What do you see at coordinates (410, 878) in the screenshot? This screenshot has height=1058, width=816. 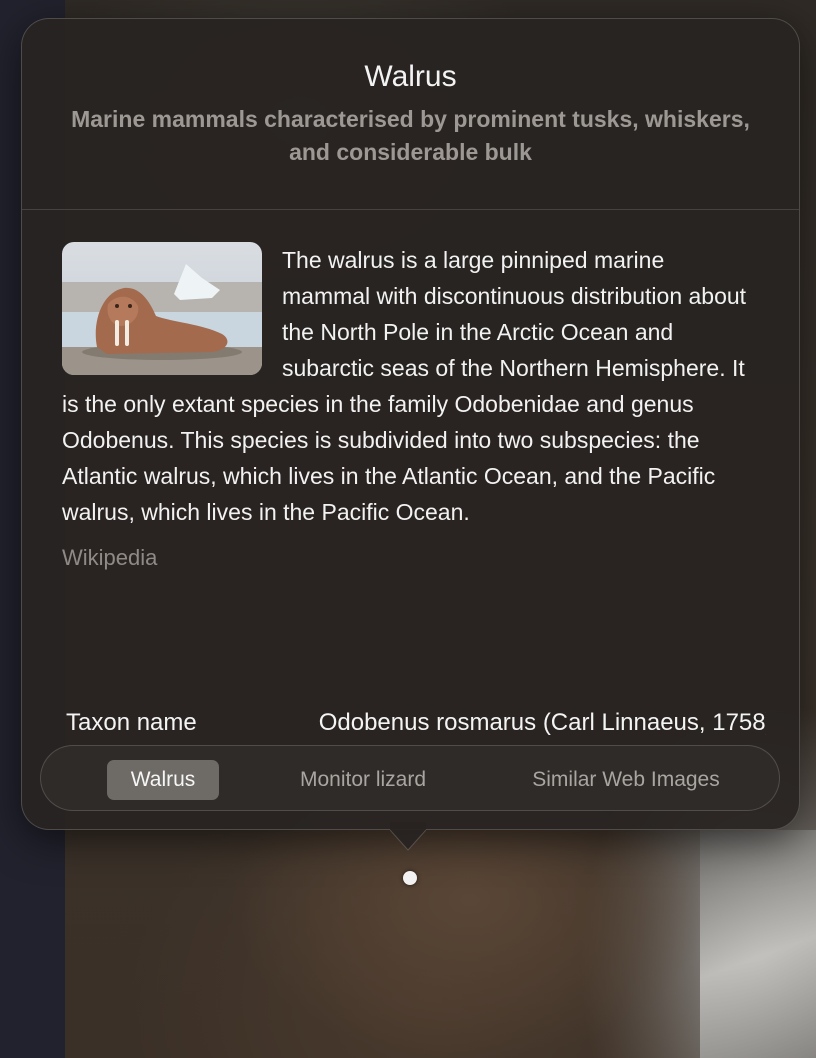 I see `visual-lookup-hotspot` at bounding box center [410, 878].